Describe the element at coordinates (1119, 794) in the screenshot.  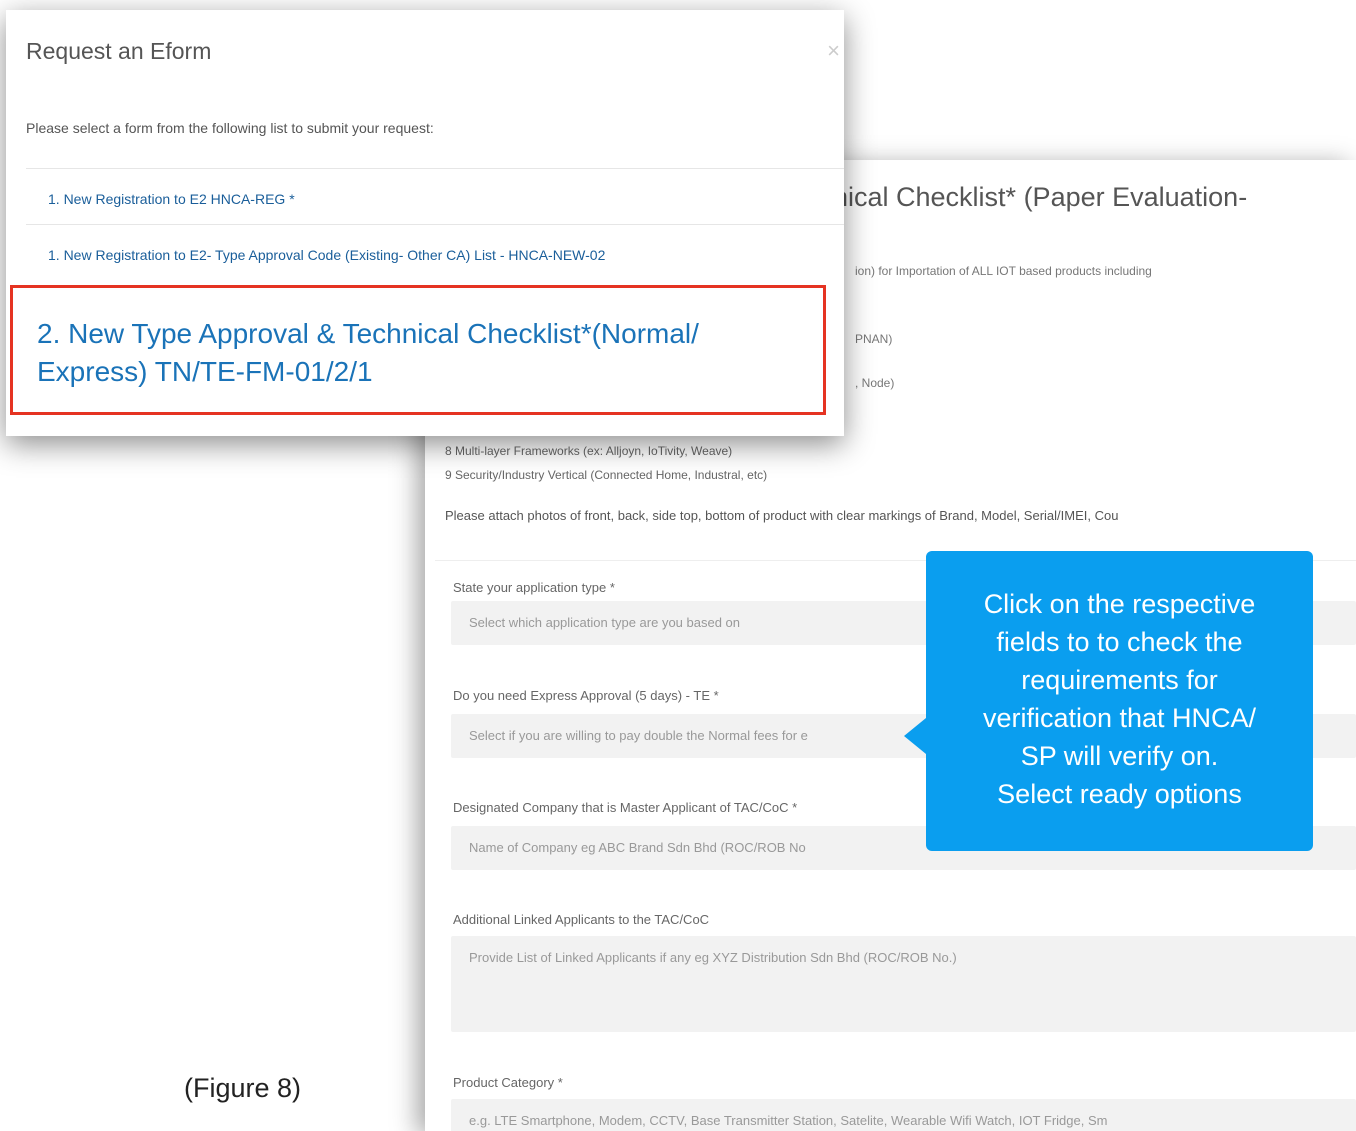
I see `tooltip-line: Select ready options` at that location.